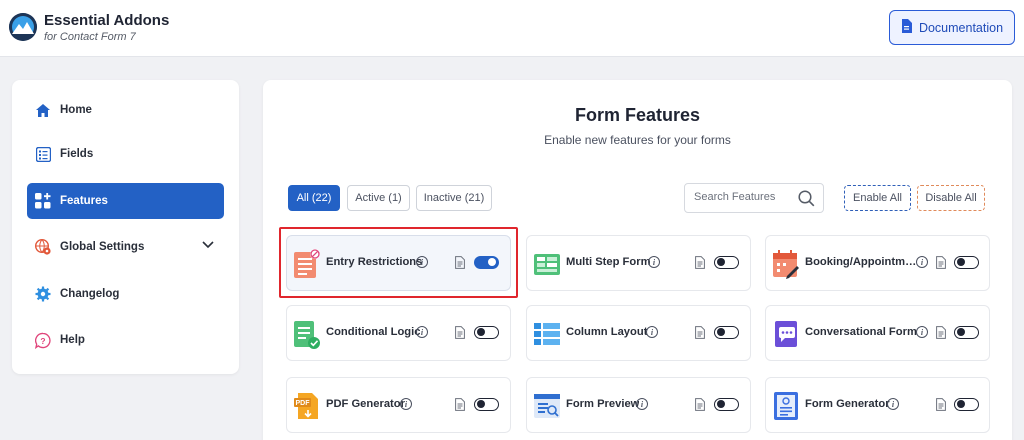 This screenshot has height=440, width=1024. What do you see at coordinates (125, 340) in the screenshot?
I see `sidebar-item-help: ? Help` at bounding box center [125, 340].